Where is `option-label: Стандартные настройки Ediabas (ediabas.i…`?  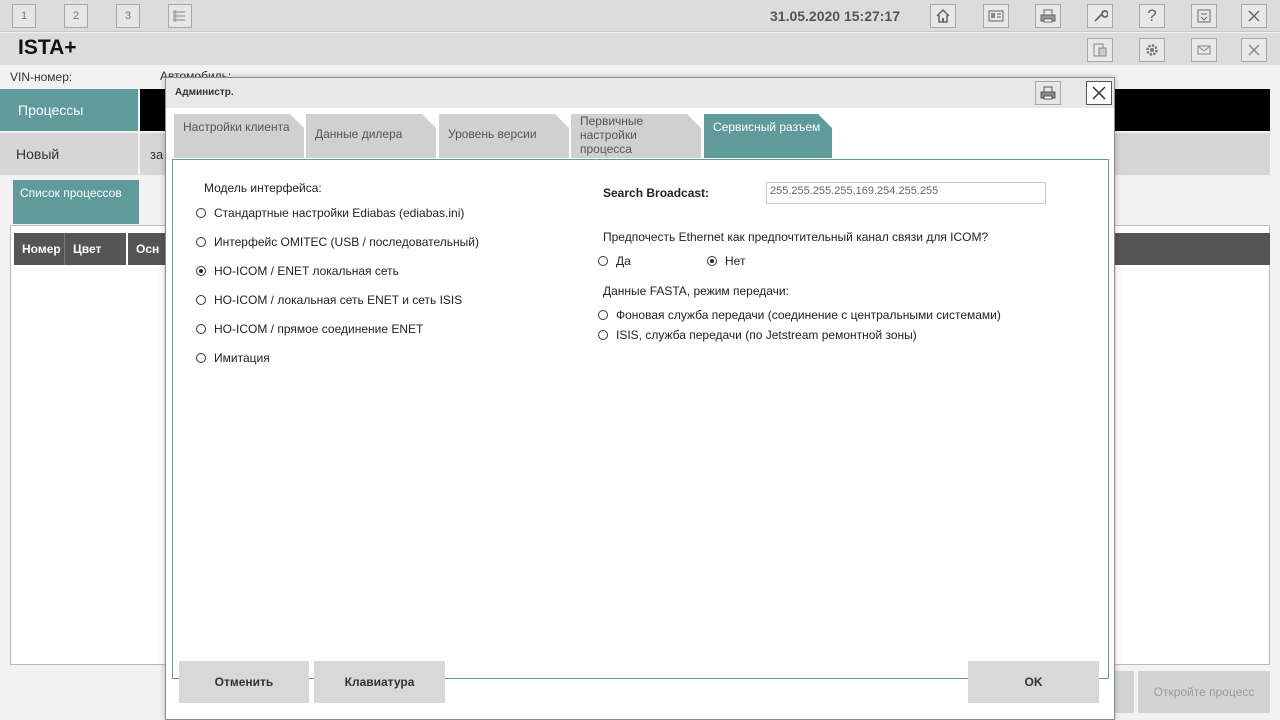 option-label: Стандартные настройки Ediabas (ediabas.i… is located at coordinates (339, 213).